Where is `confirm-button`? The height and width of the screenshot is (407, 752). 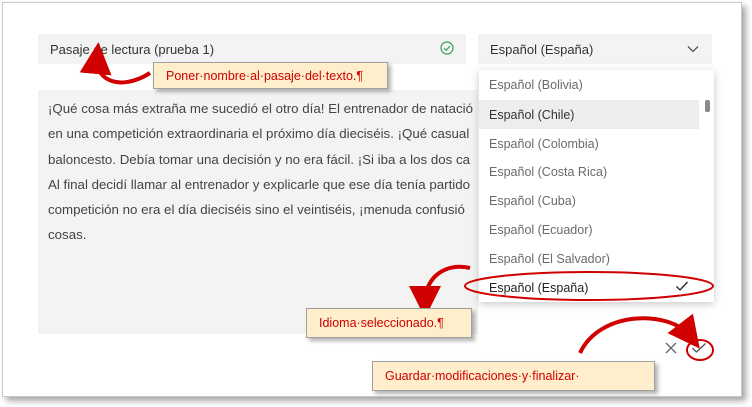
confirm-button is located at coordinates (699, 350).